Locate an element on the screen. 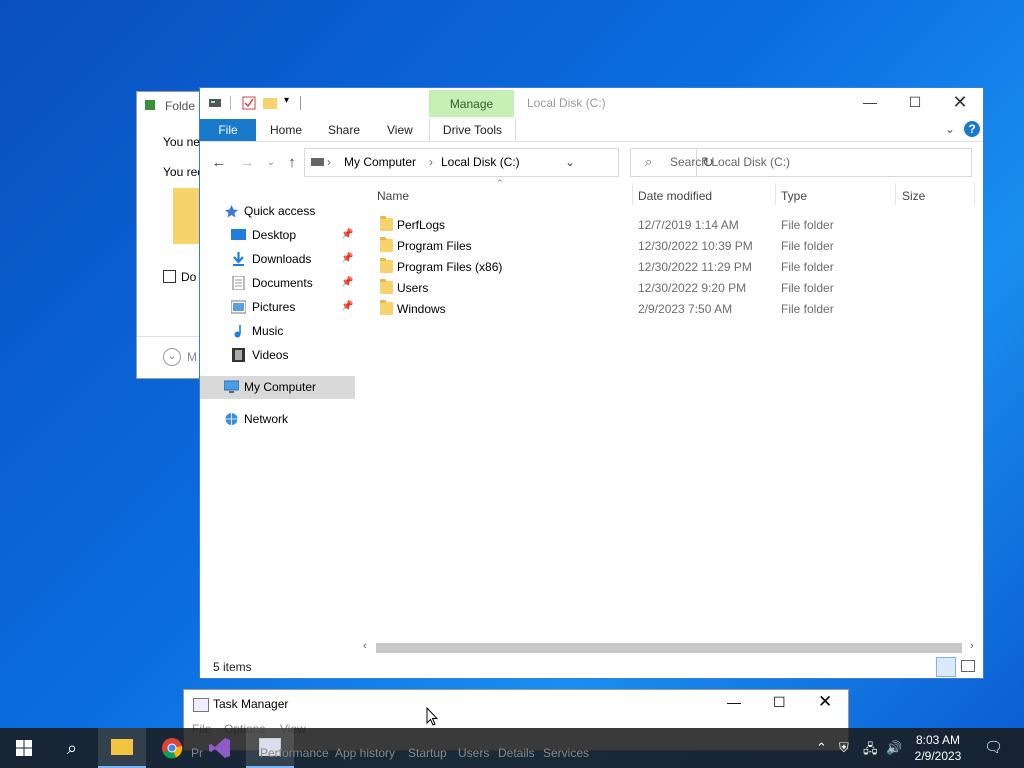  address-dropdown-icon: ⌄ is located at coordinates (570, 162).